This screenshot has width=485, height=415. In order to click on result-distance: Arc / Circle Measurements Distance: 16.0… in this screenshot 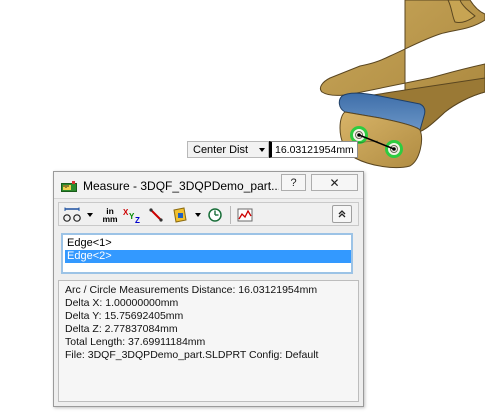, I will do `click(191, 290)`.